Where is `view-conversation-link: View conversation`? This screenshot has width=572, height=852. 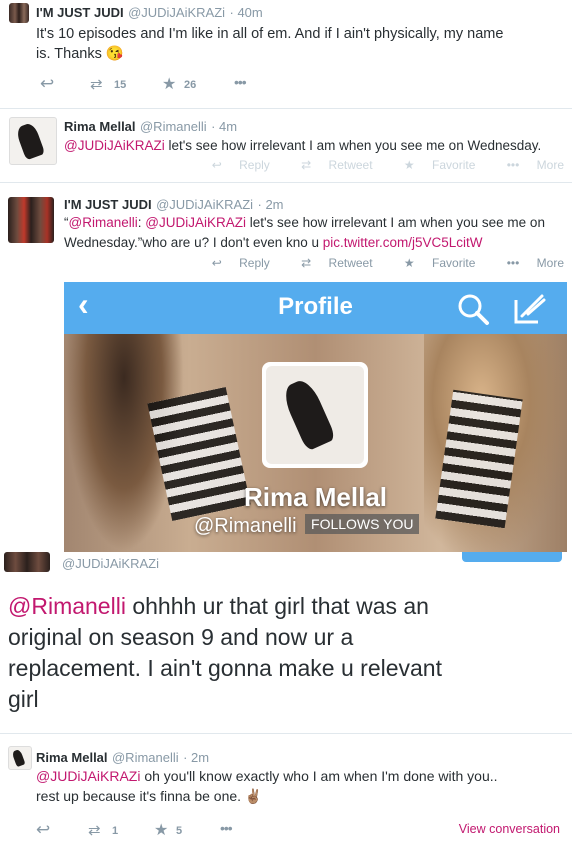 view-conversation-link: View conversation is located at coordinates (509, 829).